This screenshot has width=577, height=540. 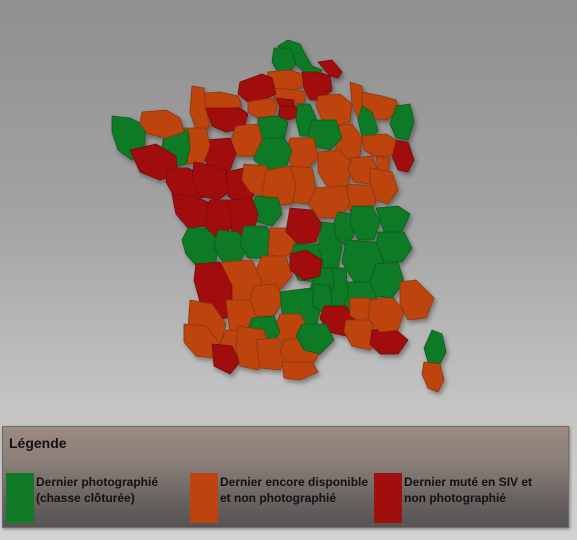 What do you see at coordinates (204, 498) in the screenshot?
I see `legend-swatch-orange` at bounding box center [204, 498].